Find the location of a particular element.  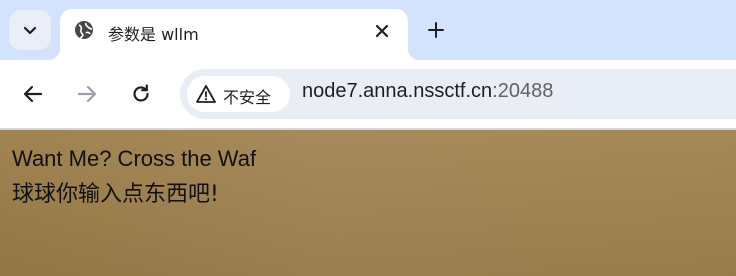

new-tab-button is located at coordinates (436, 30).